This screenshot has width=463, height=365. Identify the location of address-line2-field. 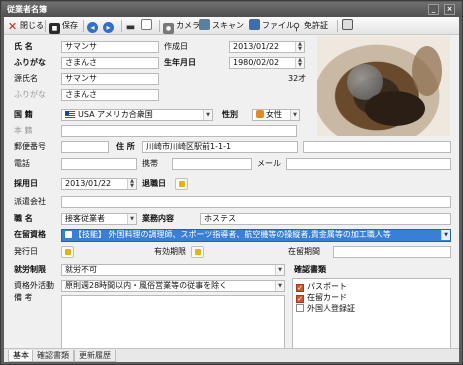
(377, 147).